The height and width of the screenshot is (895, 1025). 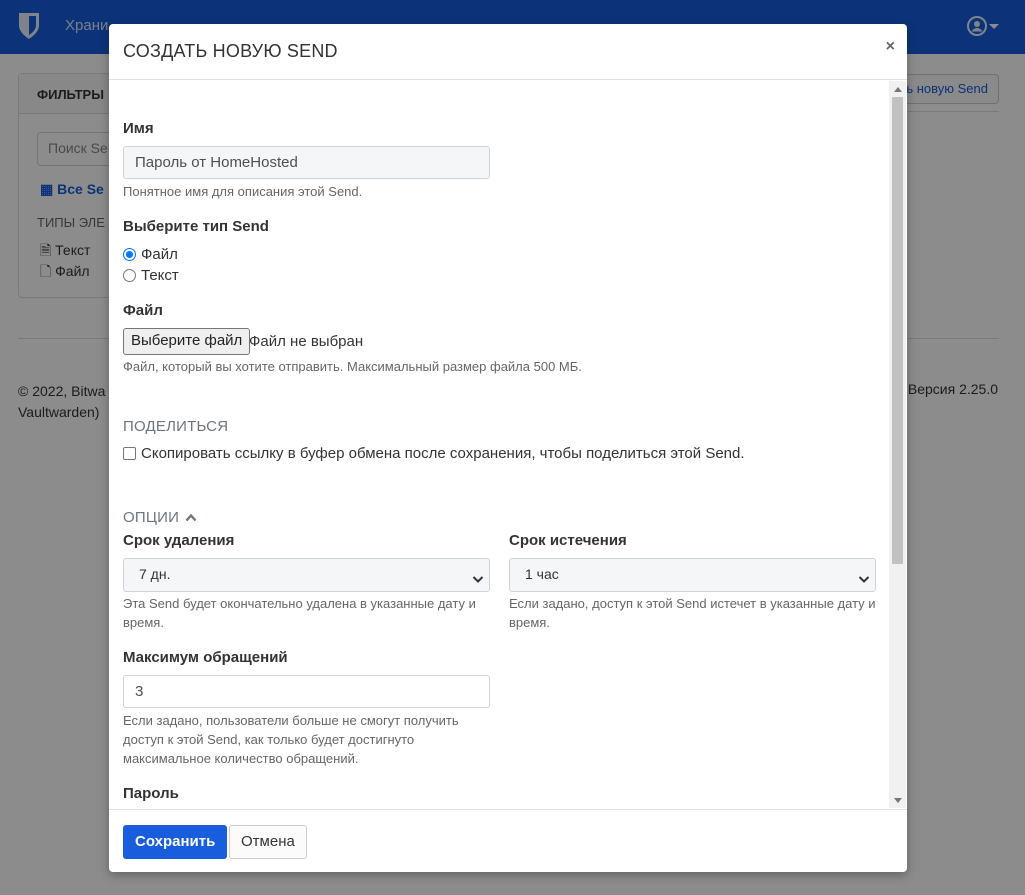 I want to click on deletion-date-value: 7 дн., so click(x=155, y=574).